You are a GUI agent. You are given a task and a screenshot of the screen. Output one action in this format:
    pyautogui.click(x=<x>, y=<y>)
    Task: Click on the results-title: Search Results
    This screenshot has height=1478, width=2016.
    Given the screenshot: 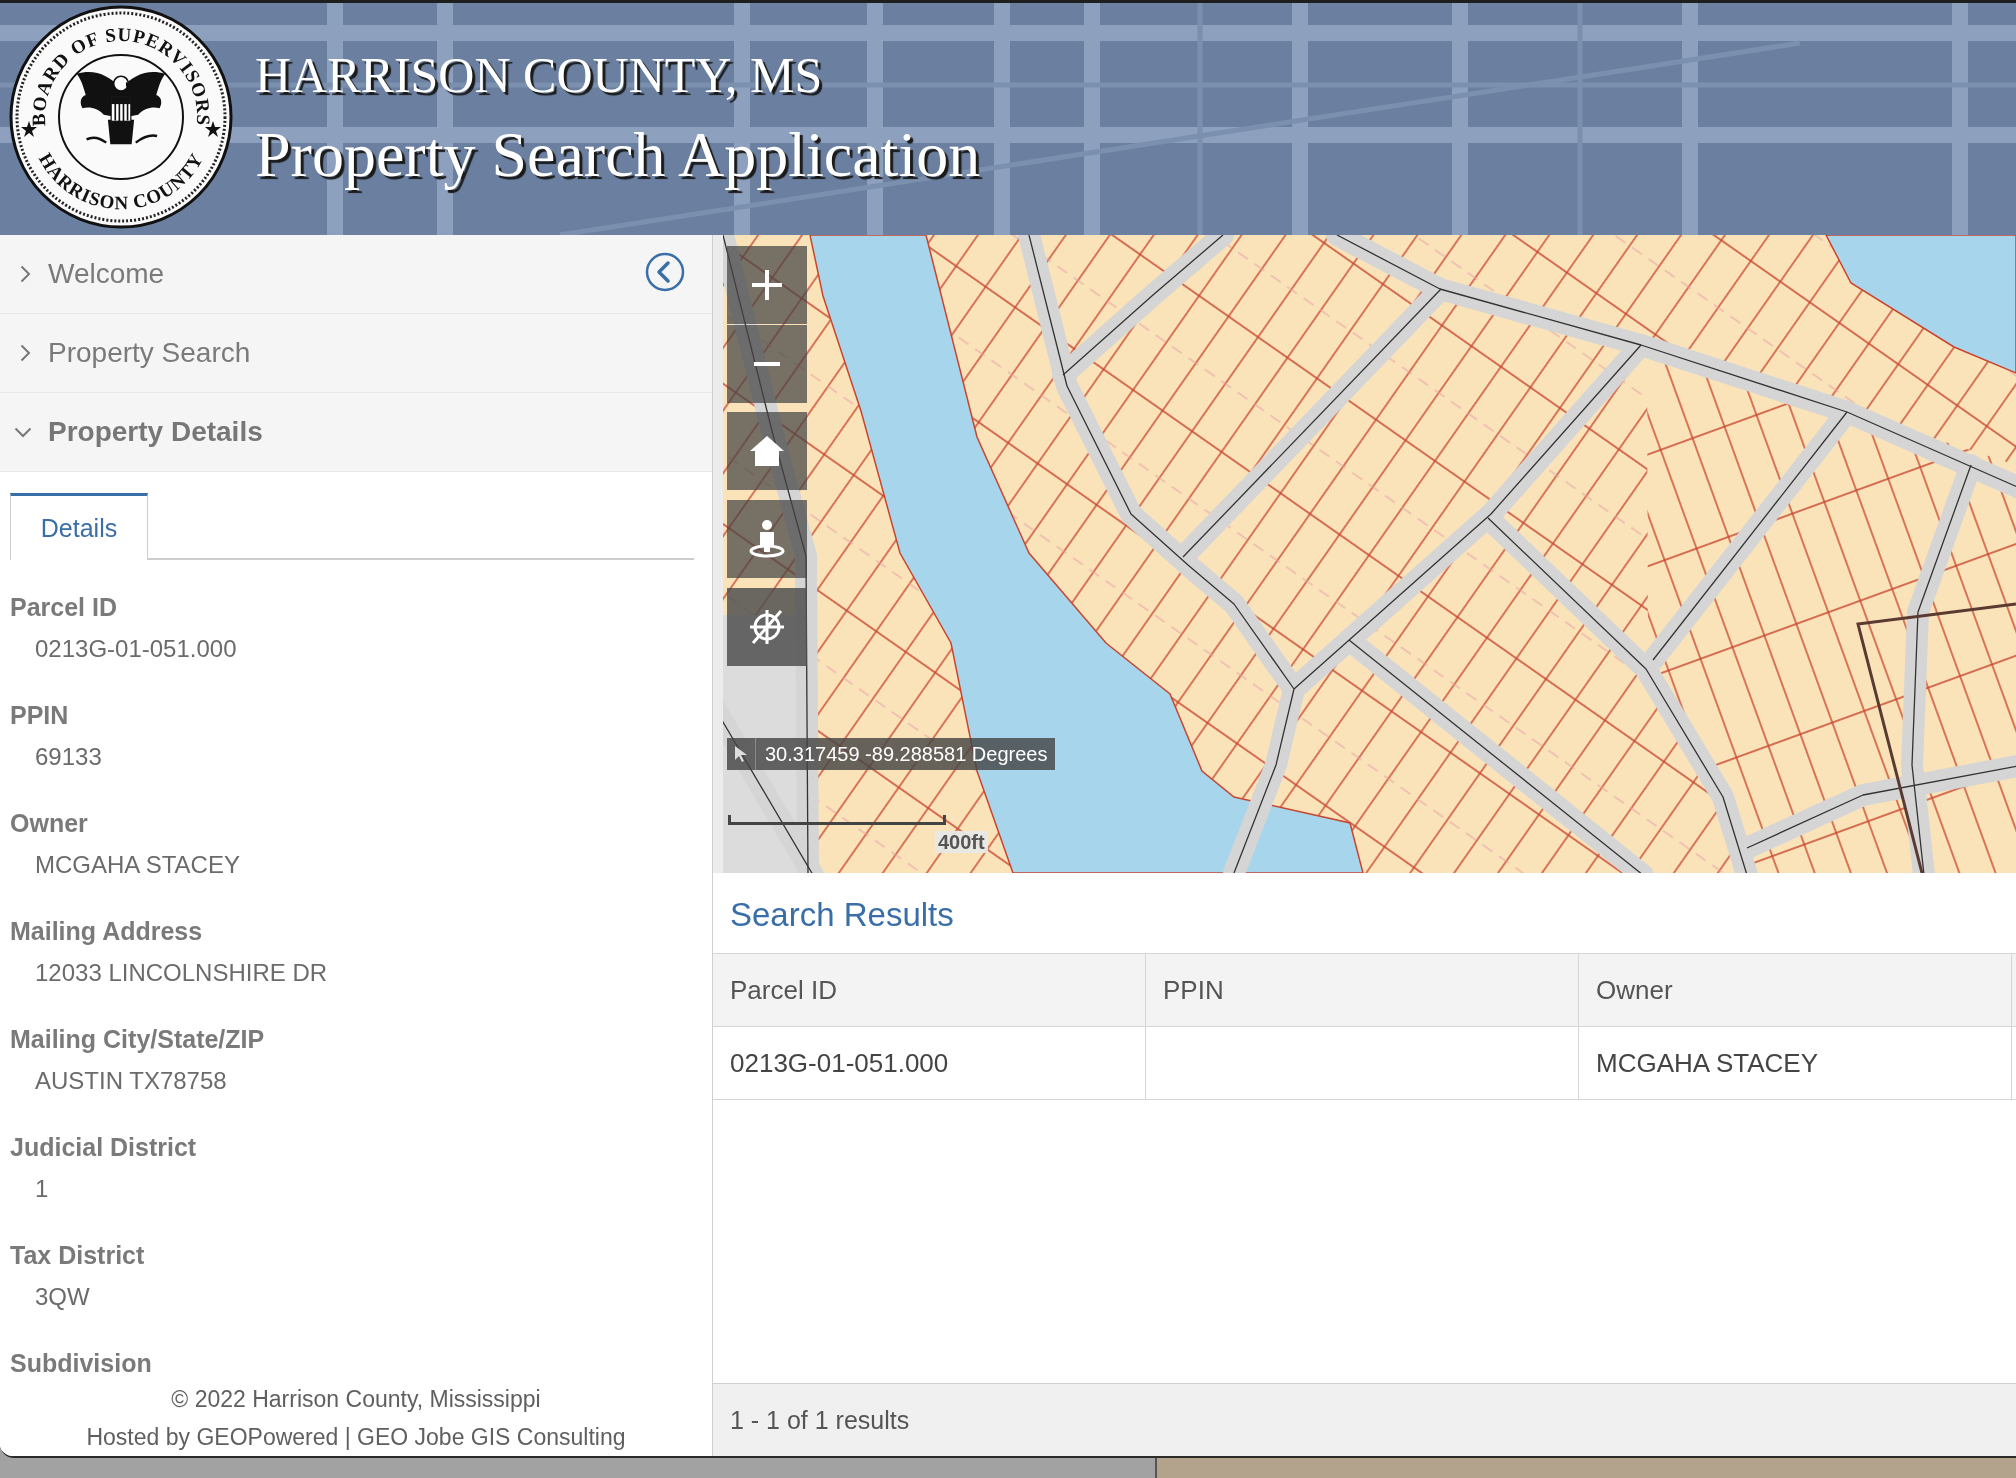 What is the action you would take?
    pyautogui.click(x=842, y=915)
    